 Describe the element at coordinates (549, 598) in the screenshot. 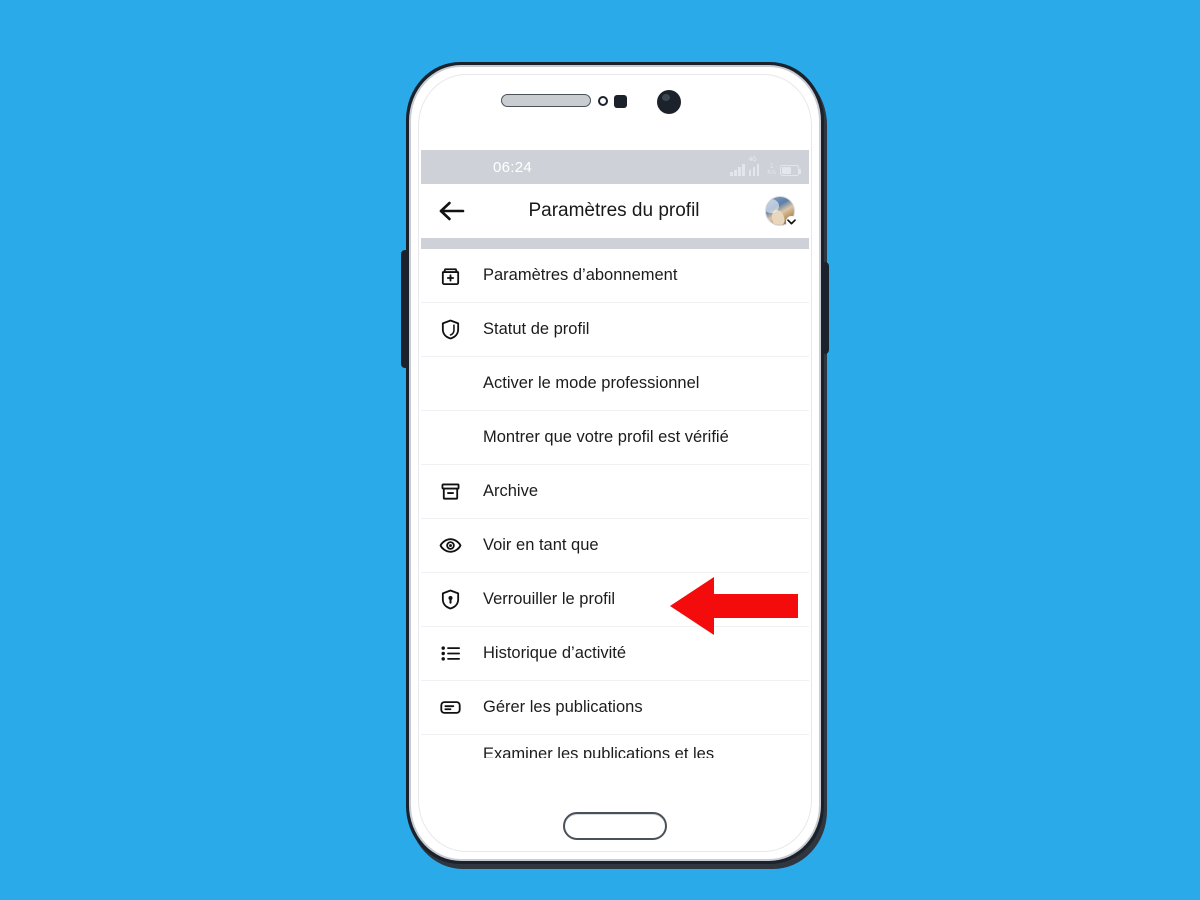

I see `list-item-label: Verrouiller le profil` at that location.